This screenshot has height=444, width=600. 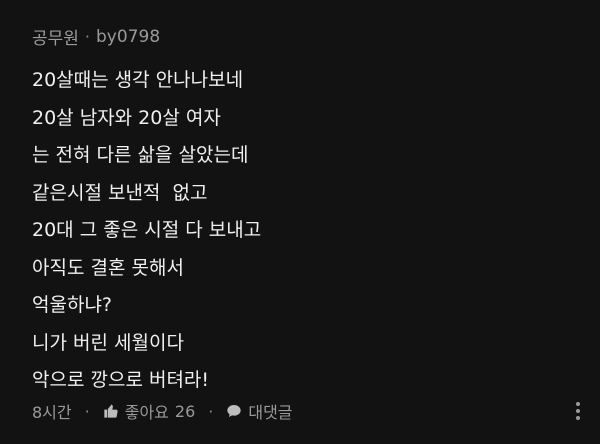 What do you see at coordinates (72, 305) in the screenshot?
I see `comment-line: 억울하냐?` at bounding box center [72, 305].